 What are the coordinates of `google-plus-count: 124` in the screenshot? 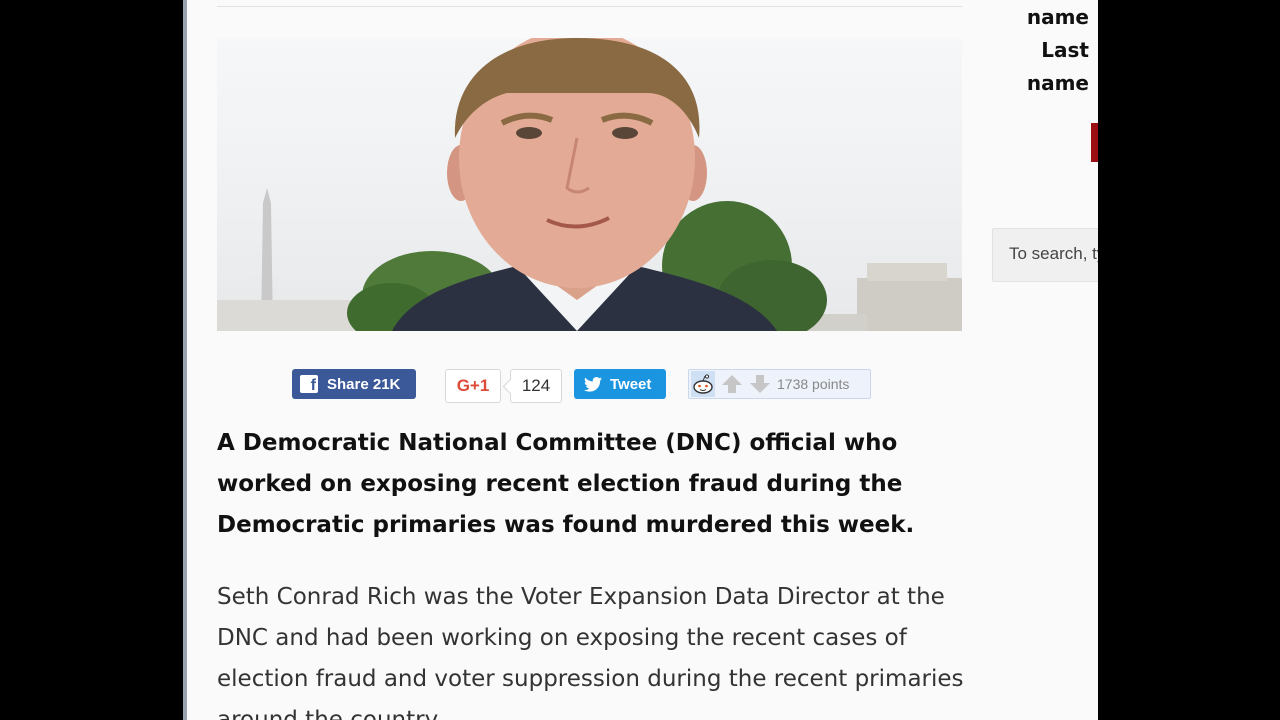 It's located at (536, 386).